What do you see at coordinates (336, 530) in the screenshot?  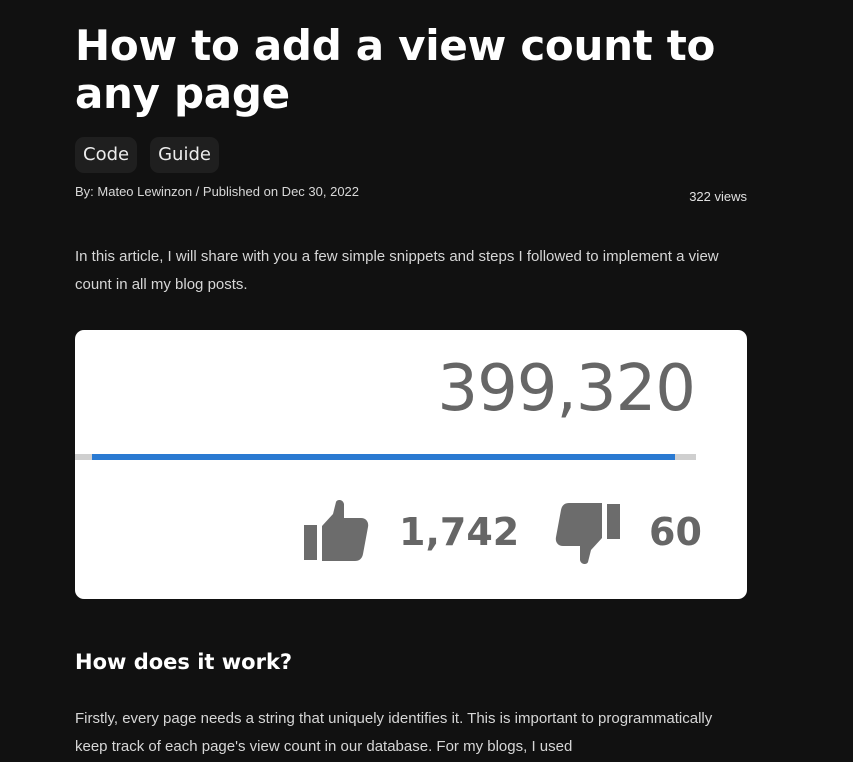 I see `thumbs-up-icon` at bounding box center [336, 530].